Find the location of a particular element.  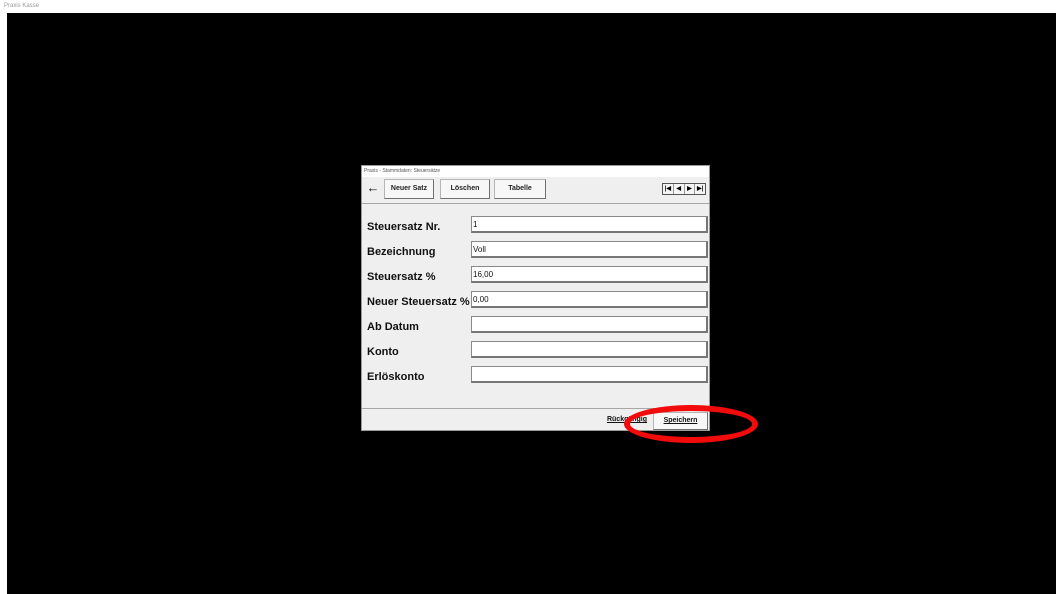

account-field is located at coordinates (589, 349).